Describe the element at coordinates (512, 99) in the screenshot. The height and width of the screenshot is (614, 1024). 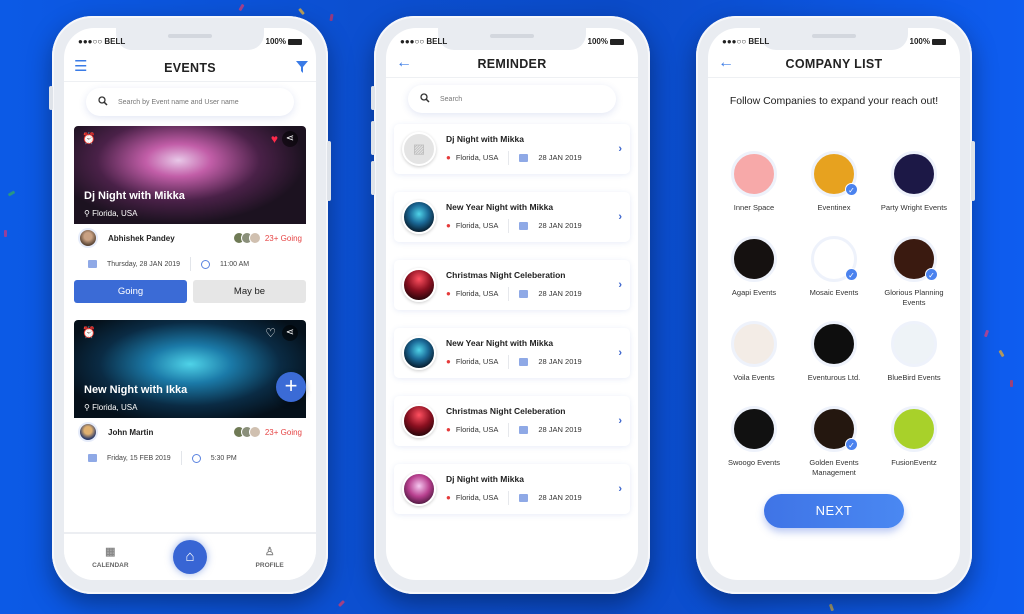
I see `reminder-search-input: Search` at that location.